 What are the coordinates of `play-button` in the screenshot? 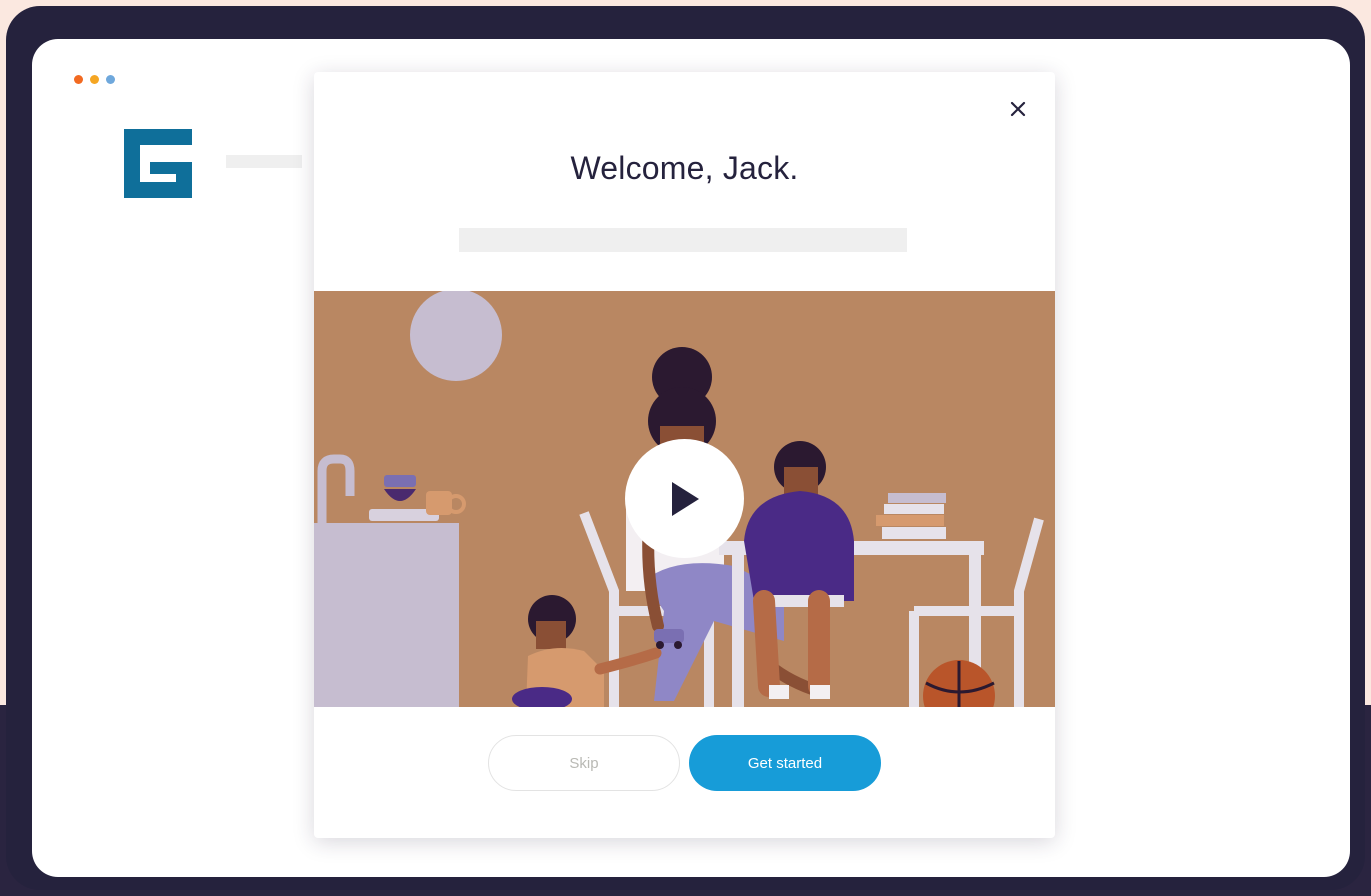 It's located at (684, 498).